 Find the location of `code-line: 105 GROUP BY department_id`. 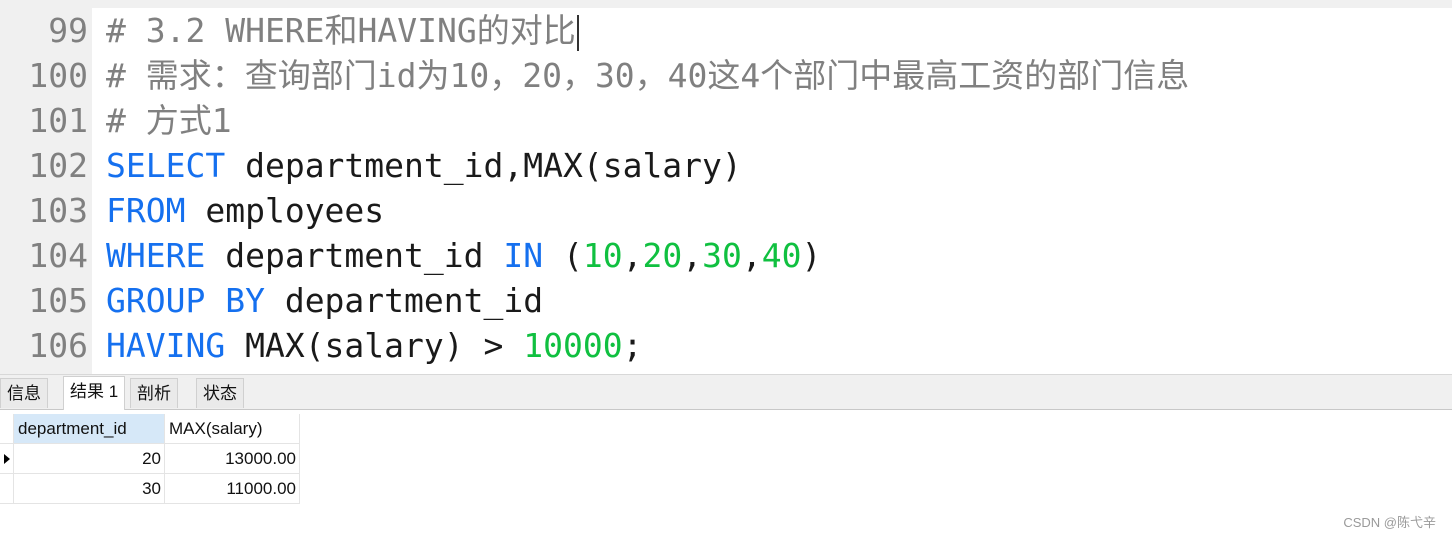

code-line: 105 GROUP BY department_id is located at coordinates (726, 300).